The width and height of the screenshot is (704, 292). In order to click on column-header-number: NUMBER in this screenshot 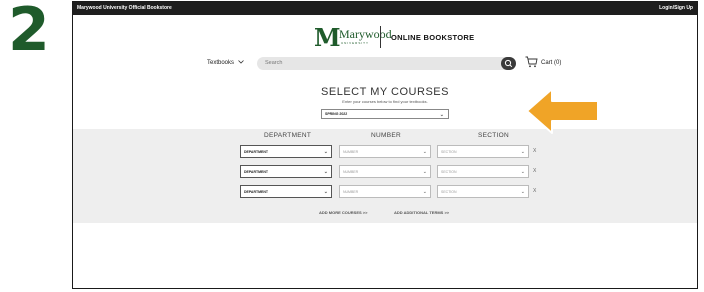, I will do `click(386, 135)`.